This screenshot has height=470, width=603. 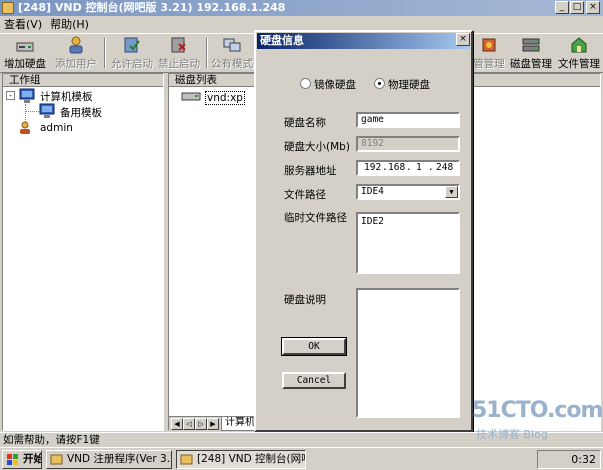 What do you see at coordinates (537, 410) in the screenshot?
I see `watermark-main: 51CTO.com` at bounding box center [537, 410].